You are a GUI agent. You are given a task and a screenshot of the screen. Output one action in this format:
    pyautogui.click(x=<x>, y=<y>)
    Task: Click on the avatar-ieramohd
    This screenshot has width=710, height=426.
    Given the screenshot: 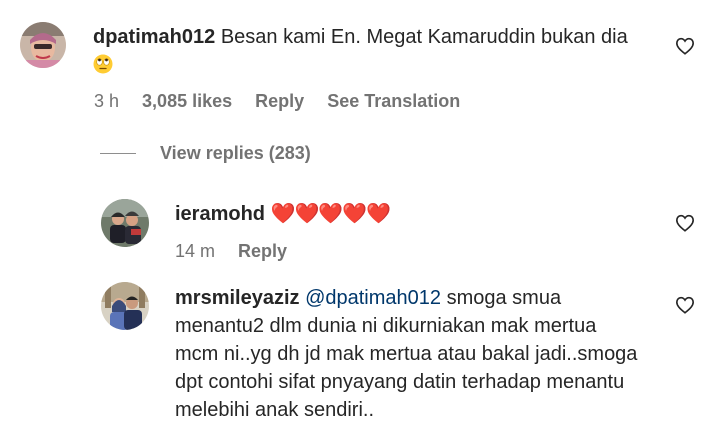 What is the action you would take?
    pyautogui.click(x=125, y=223)
    